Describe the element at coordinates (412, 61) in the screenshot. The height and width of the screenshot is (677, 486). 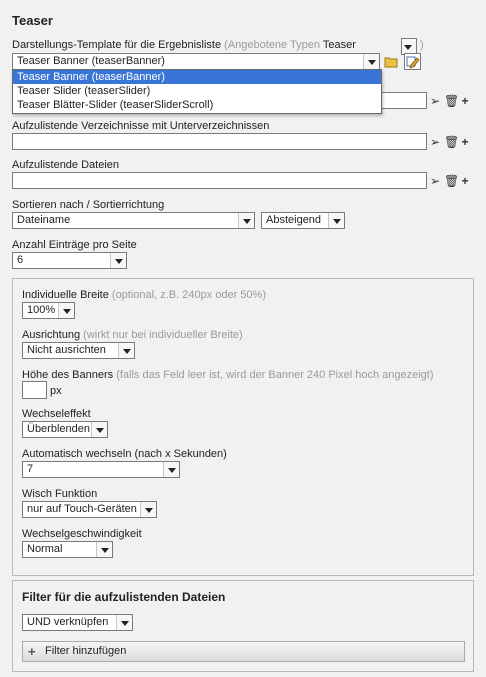
I see `edit-icon` at that location.